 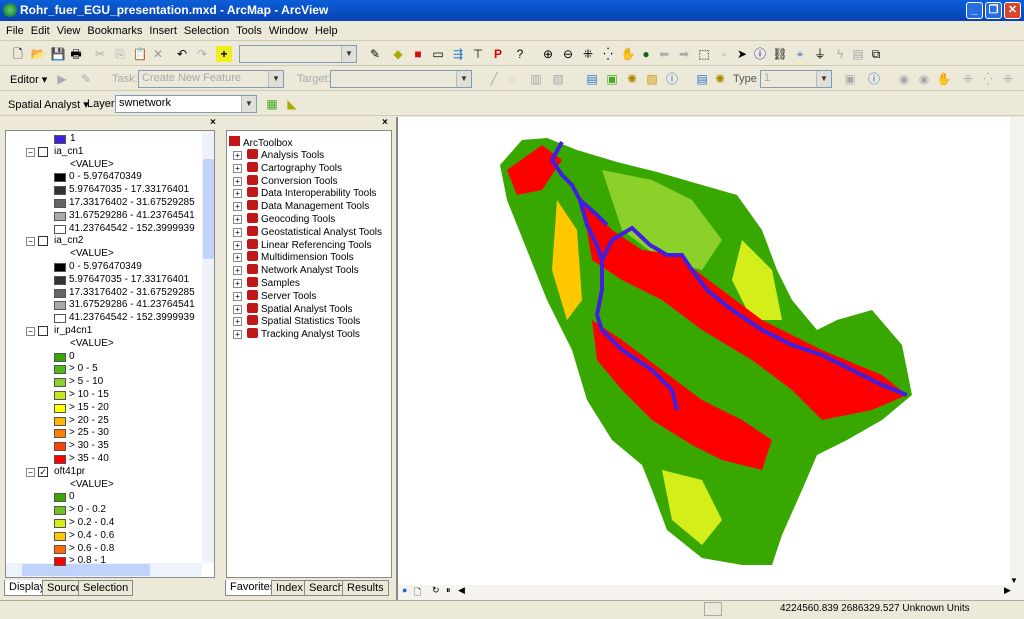 I want to click on select-elements-icon: ➤, so click(x=742, y=54).